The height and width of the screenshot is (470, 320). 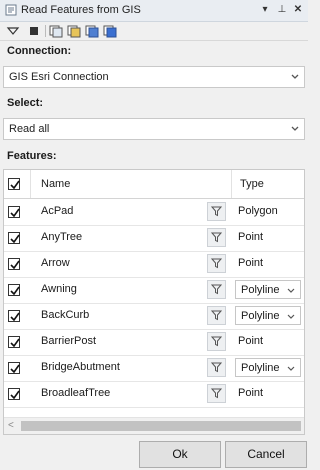 I want to click on column-header-type: Type, so click(x=252, y=184).